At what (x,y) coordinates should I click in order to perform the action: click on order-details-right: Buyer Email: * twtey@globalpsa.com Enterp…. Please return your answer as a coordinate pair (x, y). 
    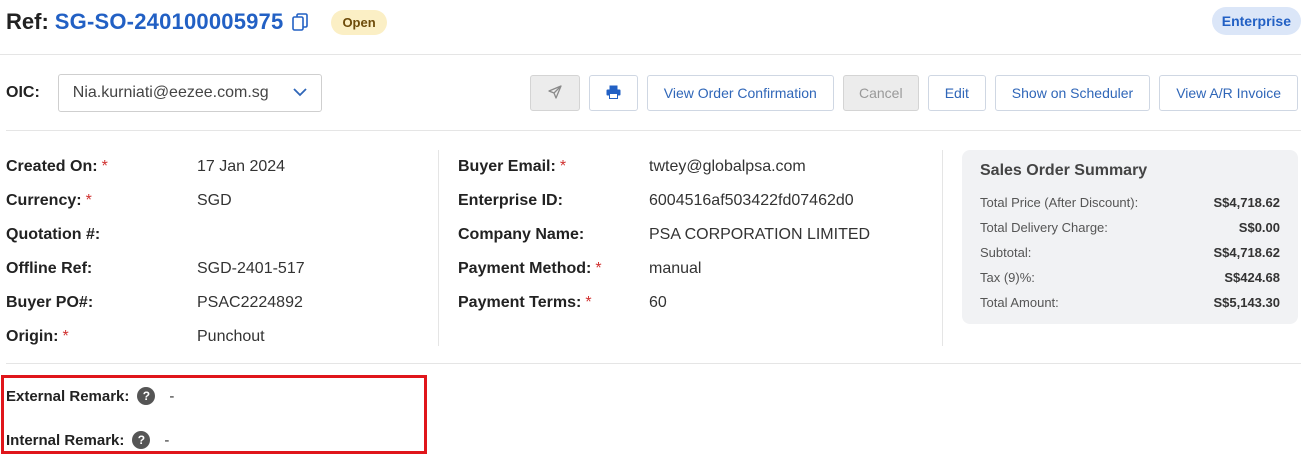
    Looking at the image, I should click on (693, 235).